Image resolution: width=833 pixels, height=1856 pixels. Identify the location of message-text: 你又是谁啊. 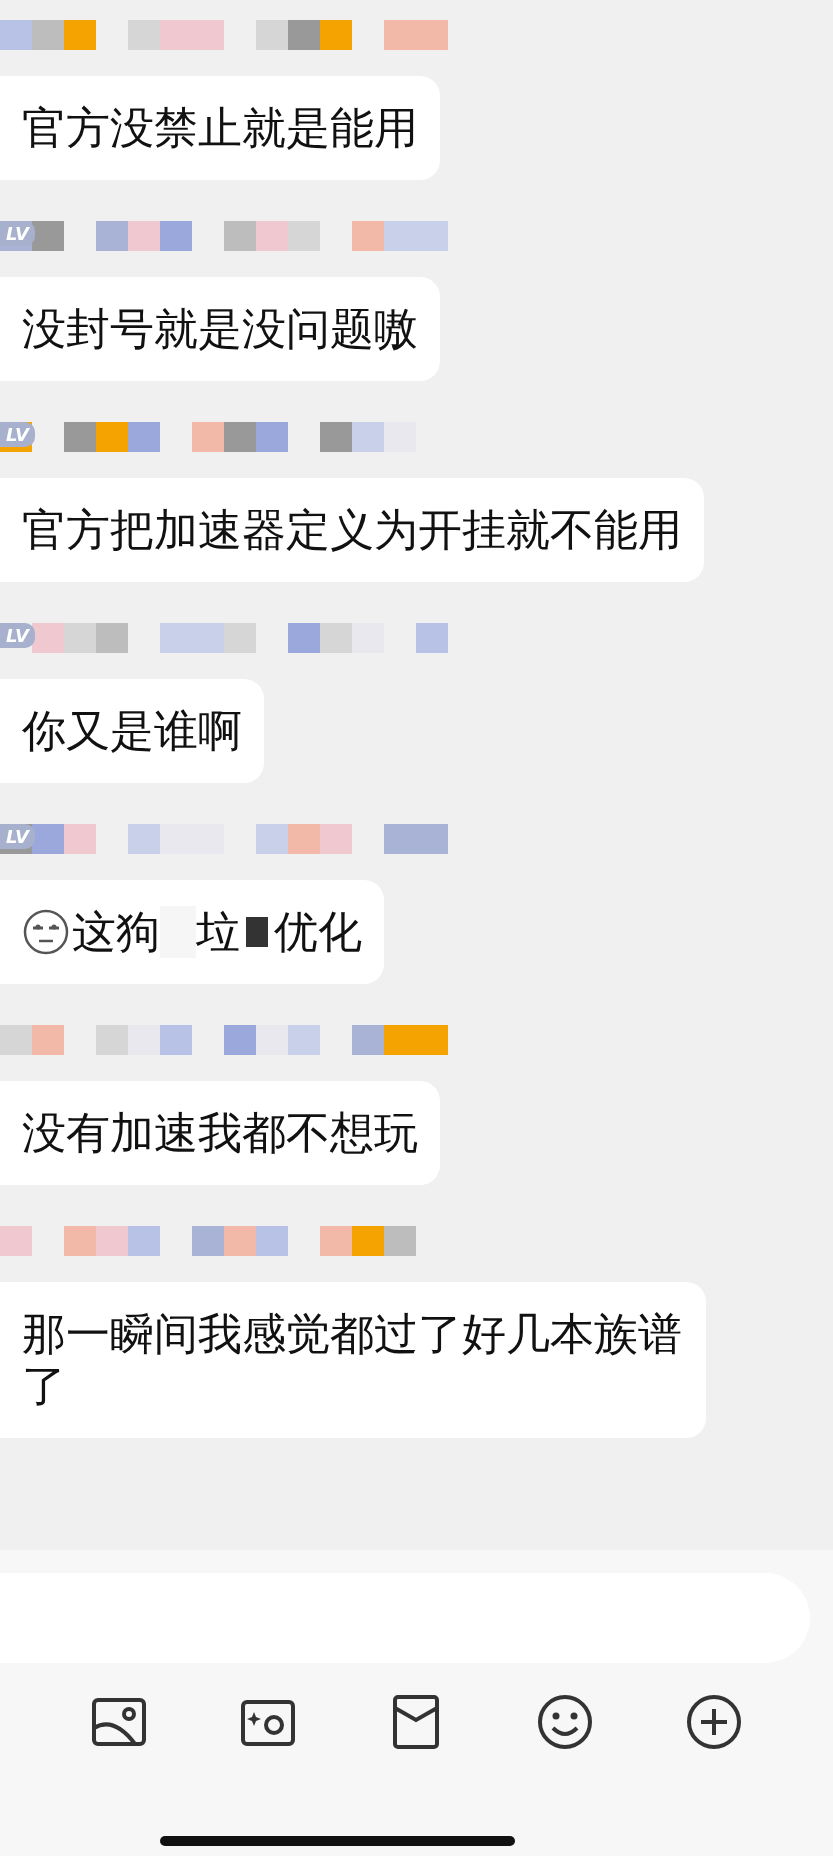
(132, 731).